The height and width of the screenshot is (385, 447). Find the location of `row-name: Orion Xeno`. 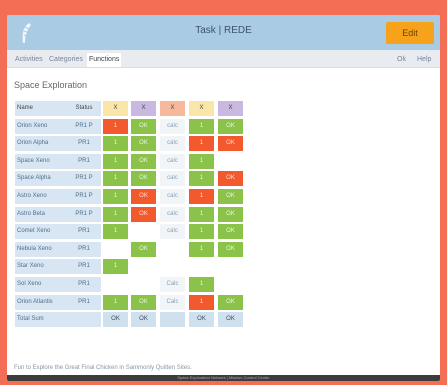

row-name: Orion Xeno is located at coordinates (41, 126).